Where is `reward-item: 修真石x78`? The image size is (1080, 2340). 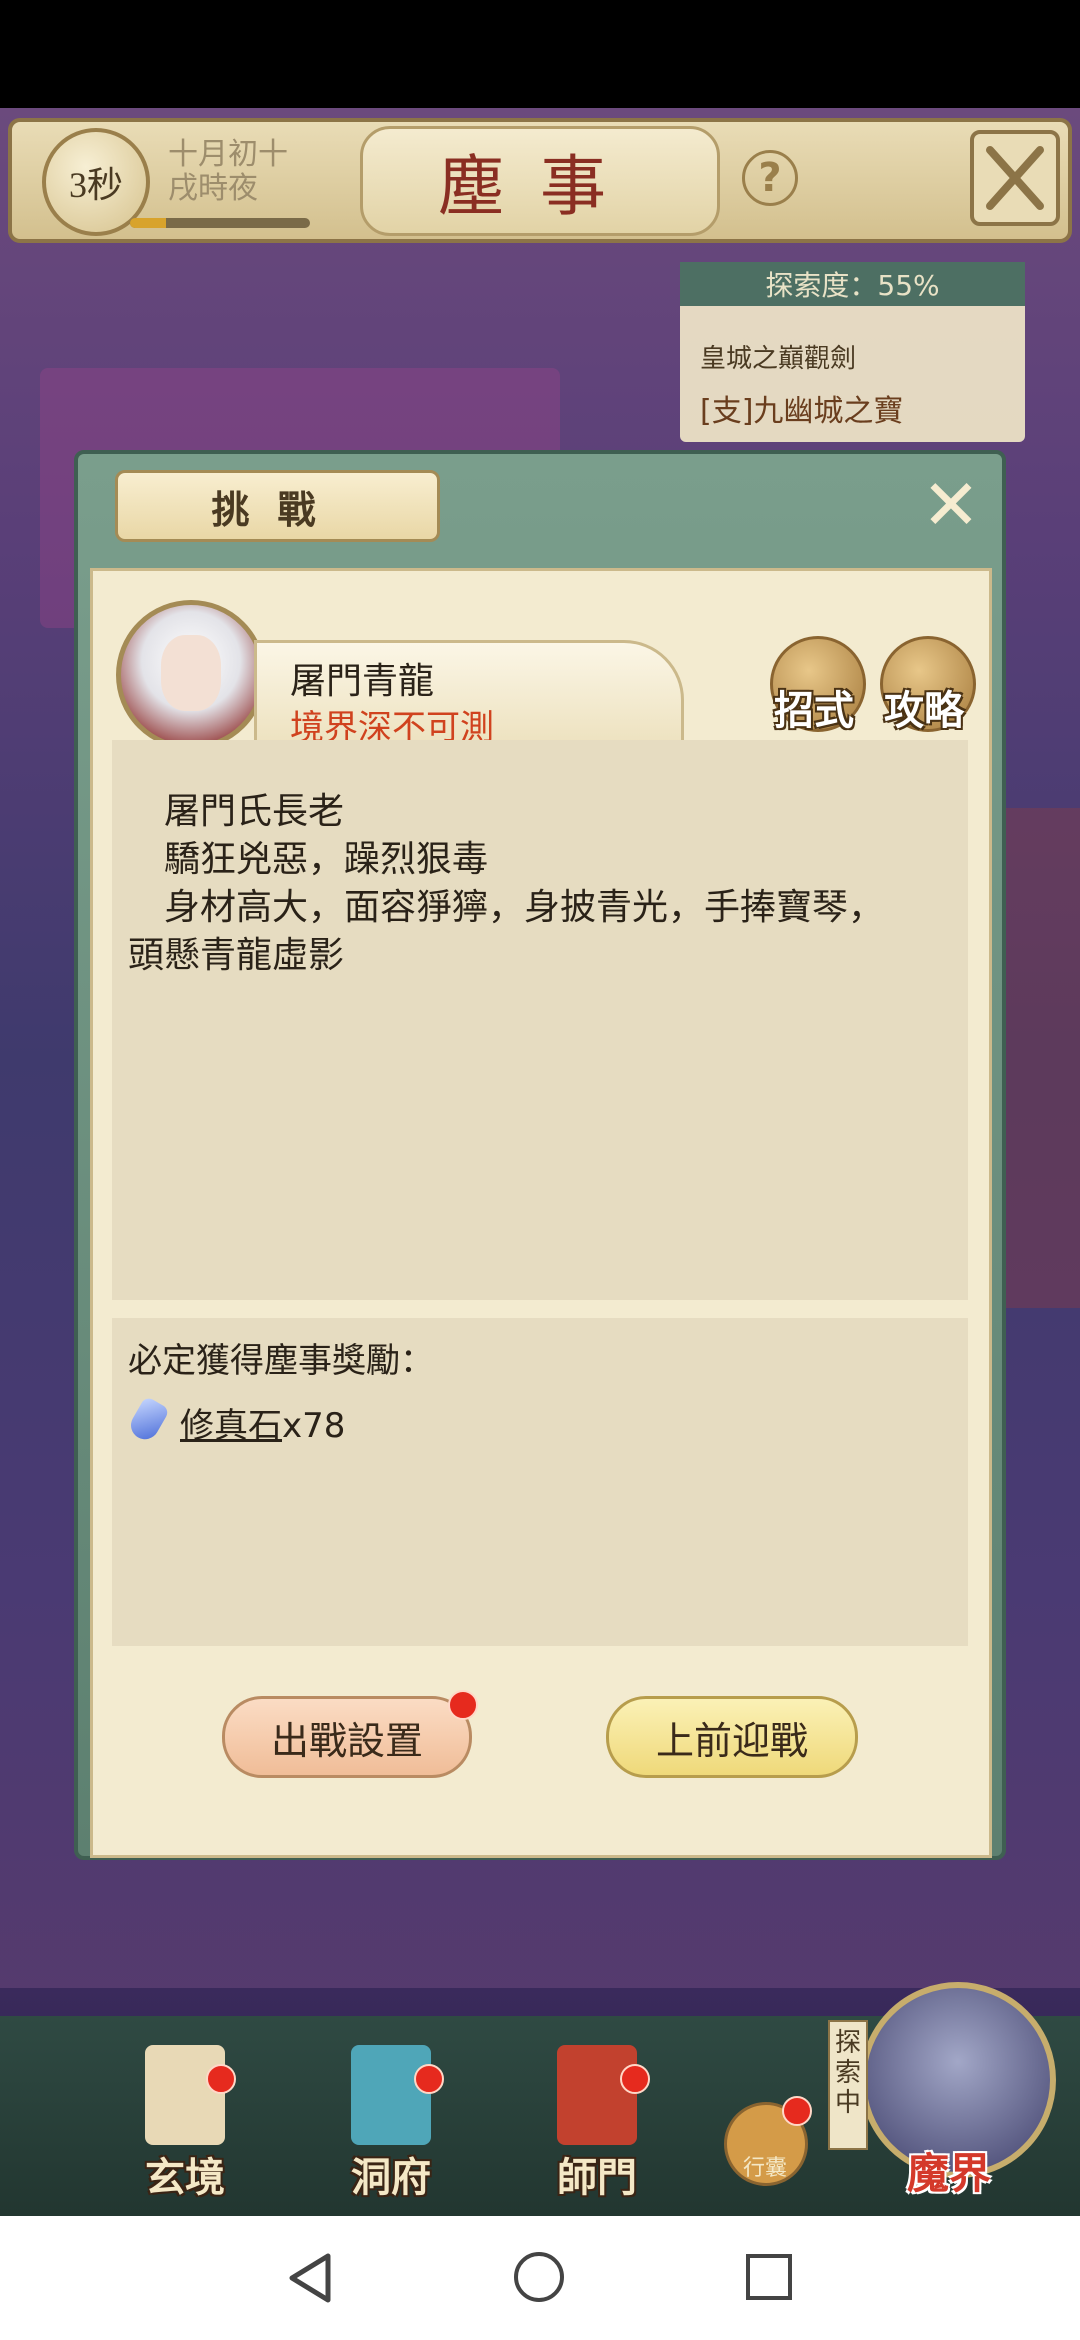 reward-item: 修真石x78 is located at coordinates (262, 1422).